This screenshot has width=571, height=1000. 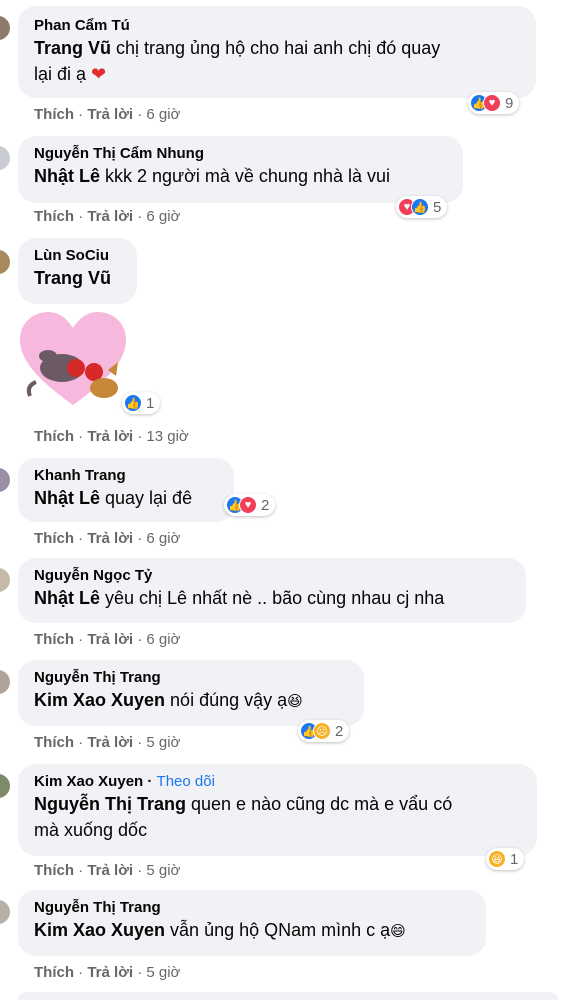 I want to click on heart-emoji-icon: ❤, so click(x=99, y=74).